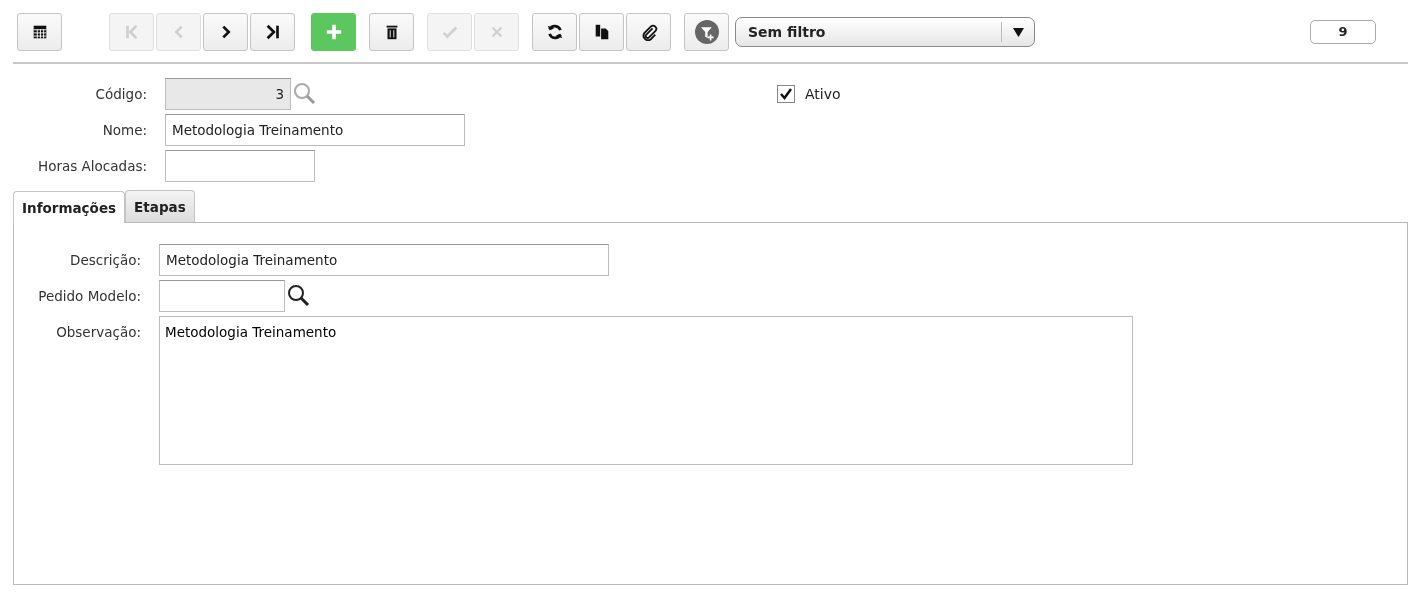  I want to click on field-label: Observação:, so click(98, 333).